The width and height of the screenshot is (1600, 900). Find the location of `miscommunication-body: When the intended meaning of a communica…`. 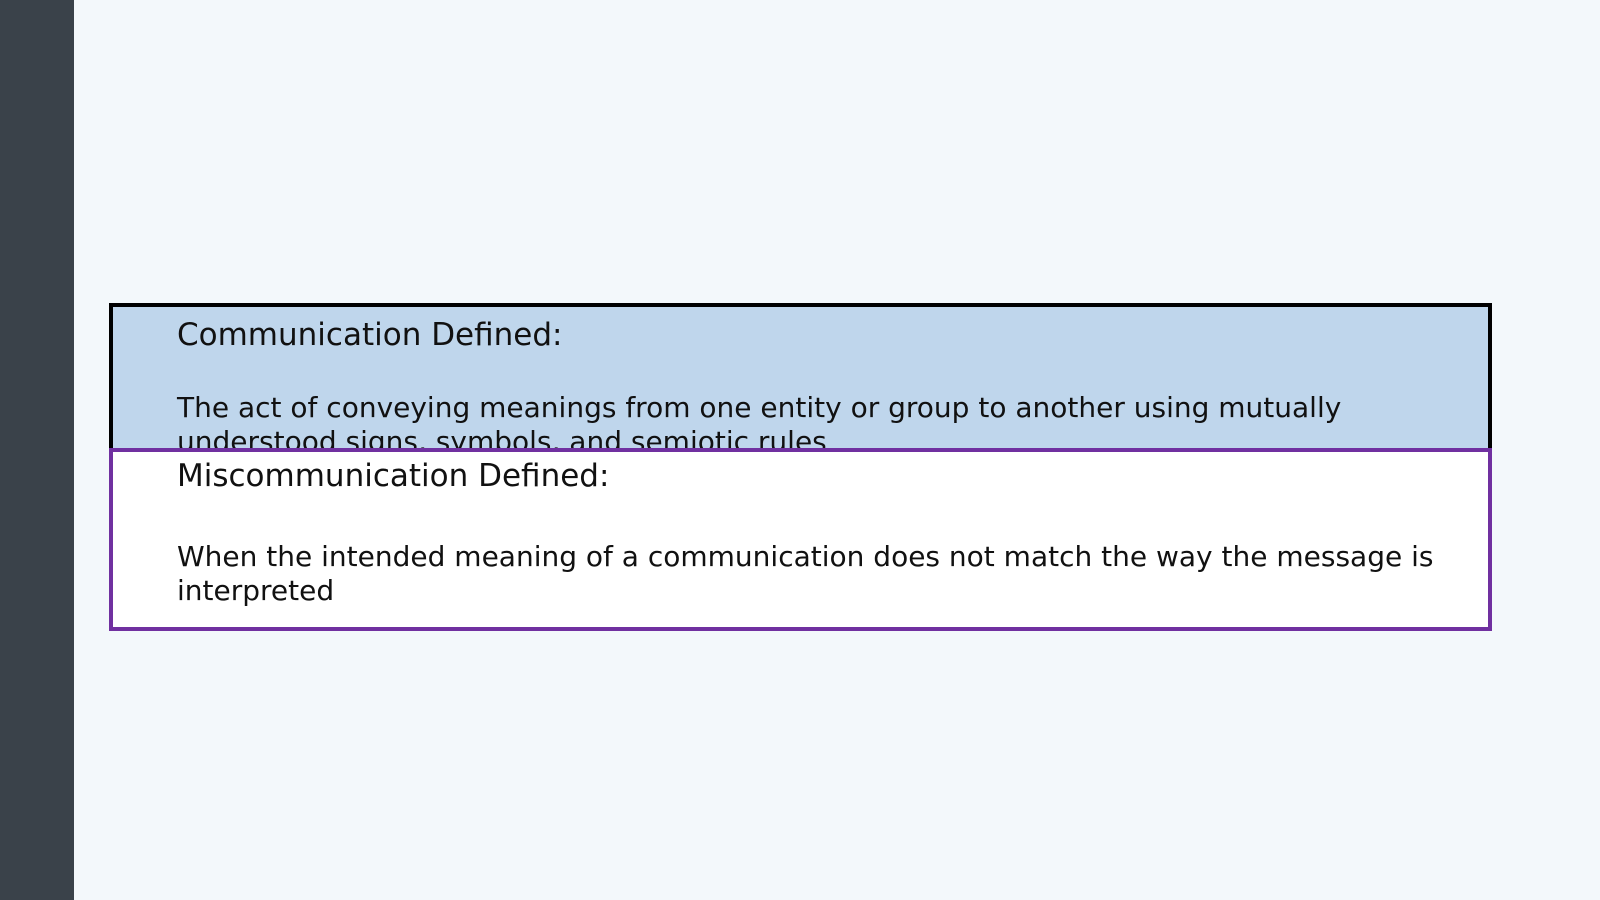

miscommunication-body: When the intended meaning of a communica… is located at coordinates (805, 573).